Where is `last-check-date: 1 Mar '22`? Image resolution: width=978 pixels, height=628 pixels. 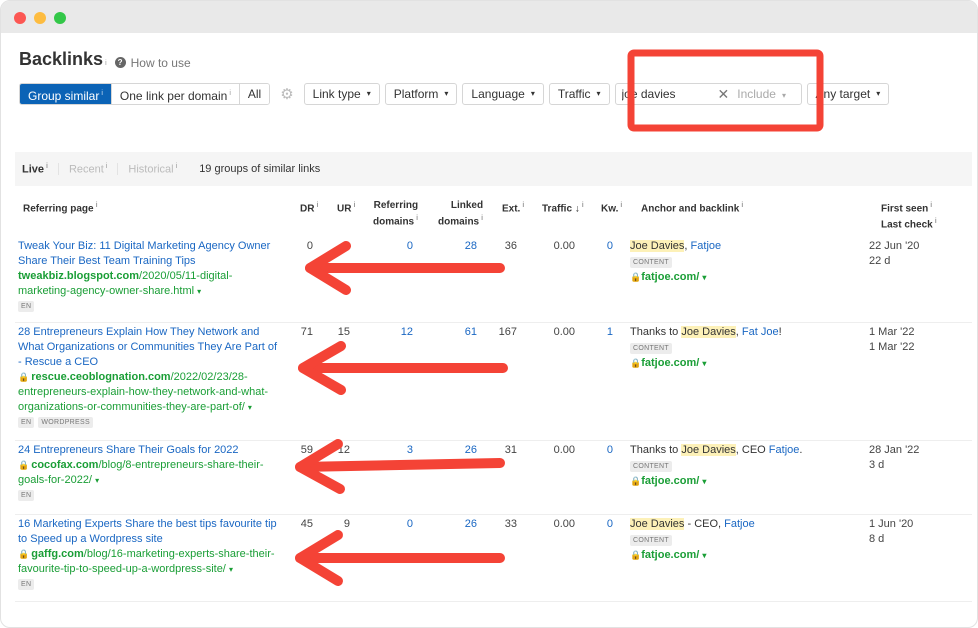 last-check-date: 1 Mar '22 is located at coordinates (892, 347).